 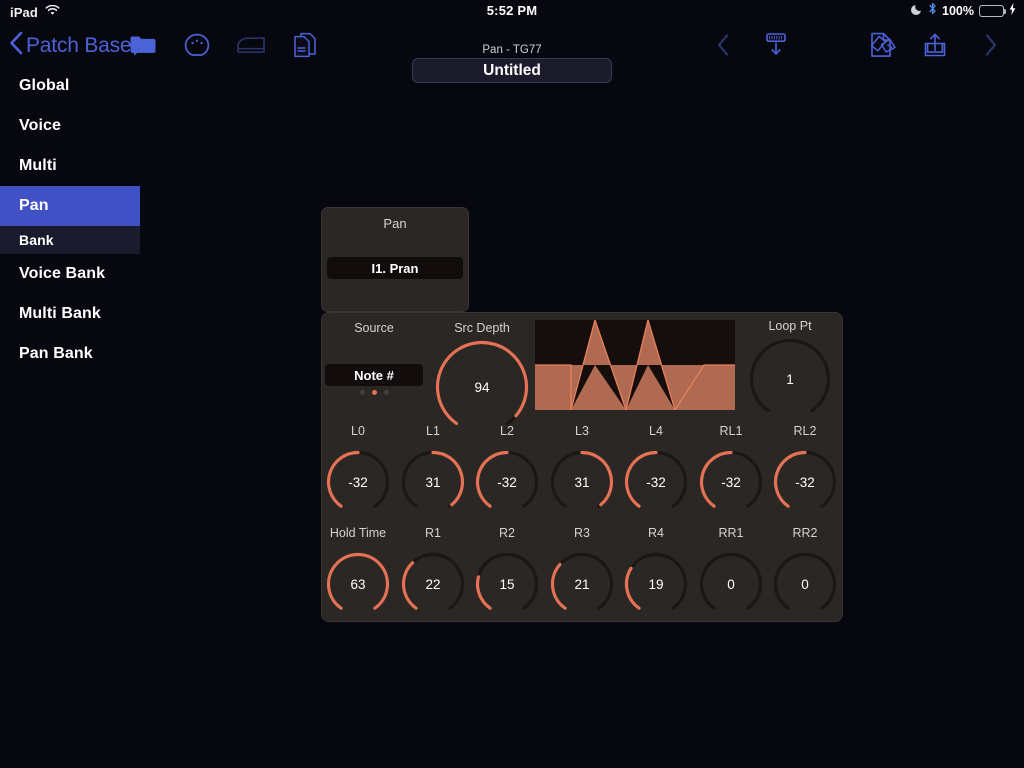 What do you see at coordinates (70, 206) in the screenshot?
I see `sidebar-item-pan: Pan` at bounding box center [70, 206].